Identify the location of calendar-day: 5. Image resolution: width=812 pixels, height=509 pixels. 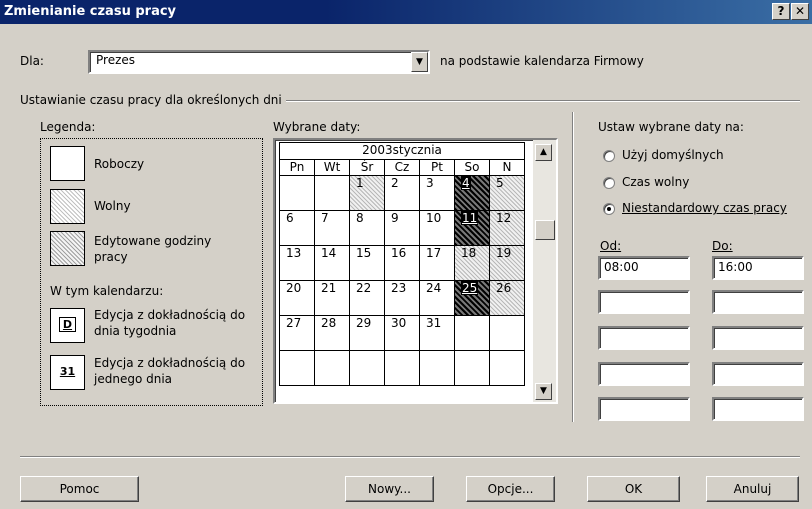
(507, 193).